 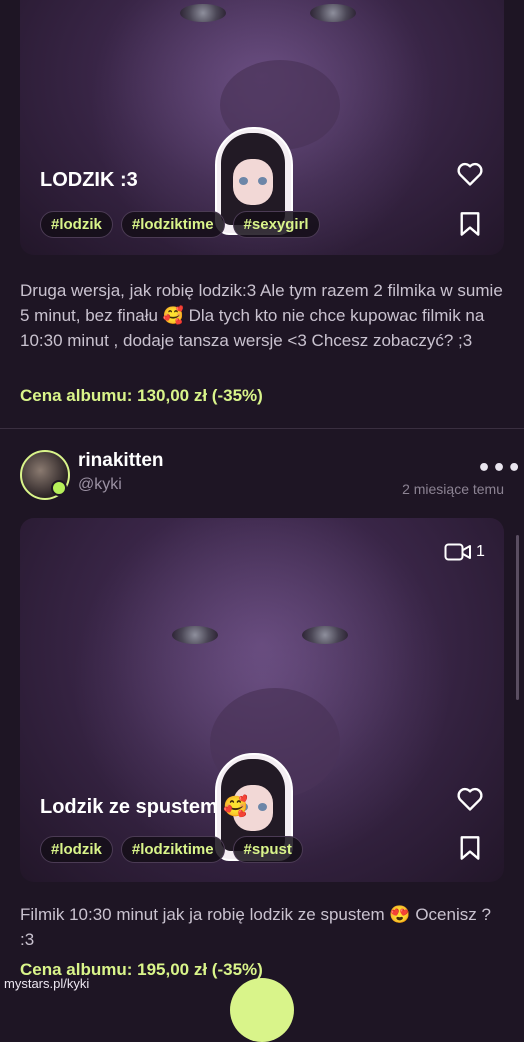 I want to click on tag-chip: #spust, so click(x=267, y=849).